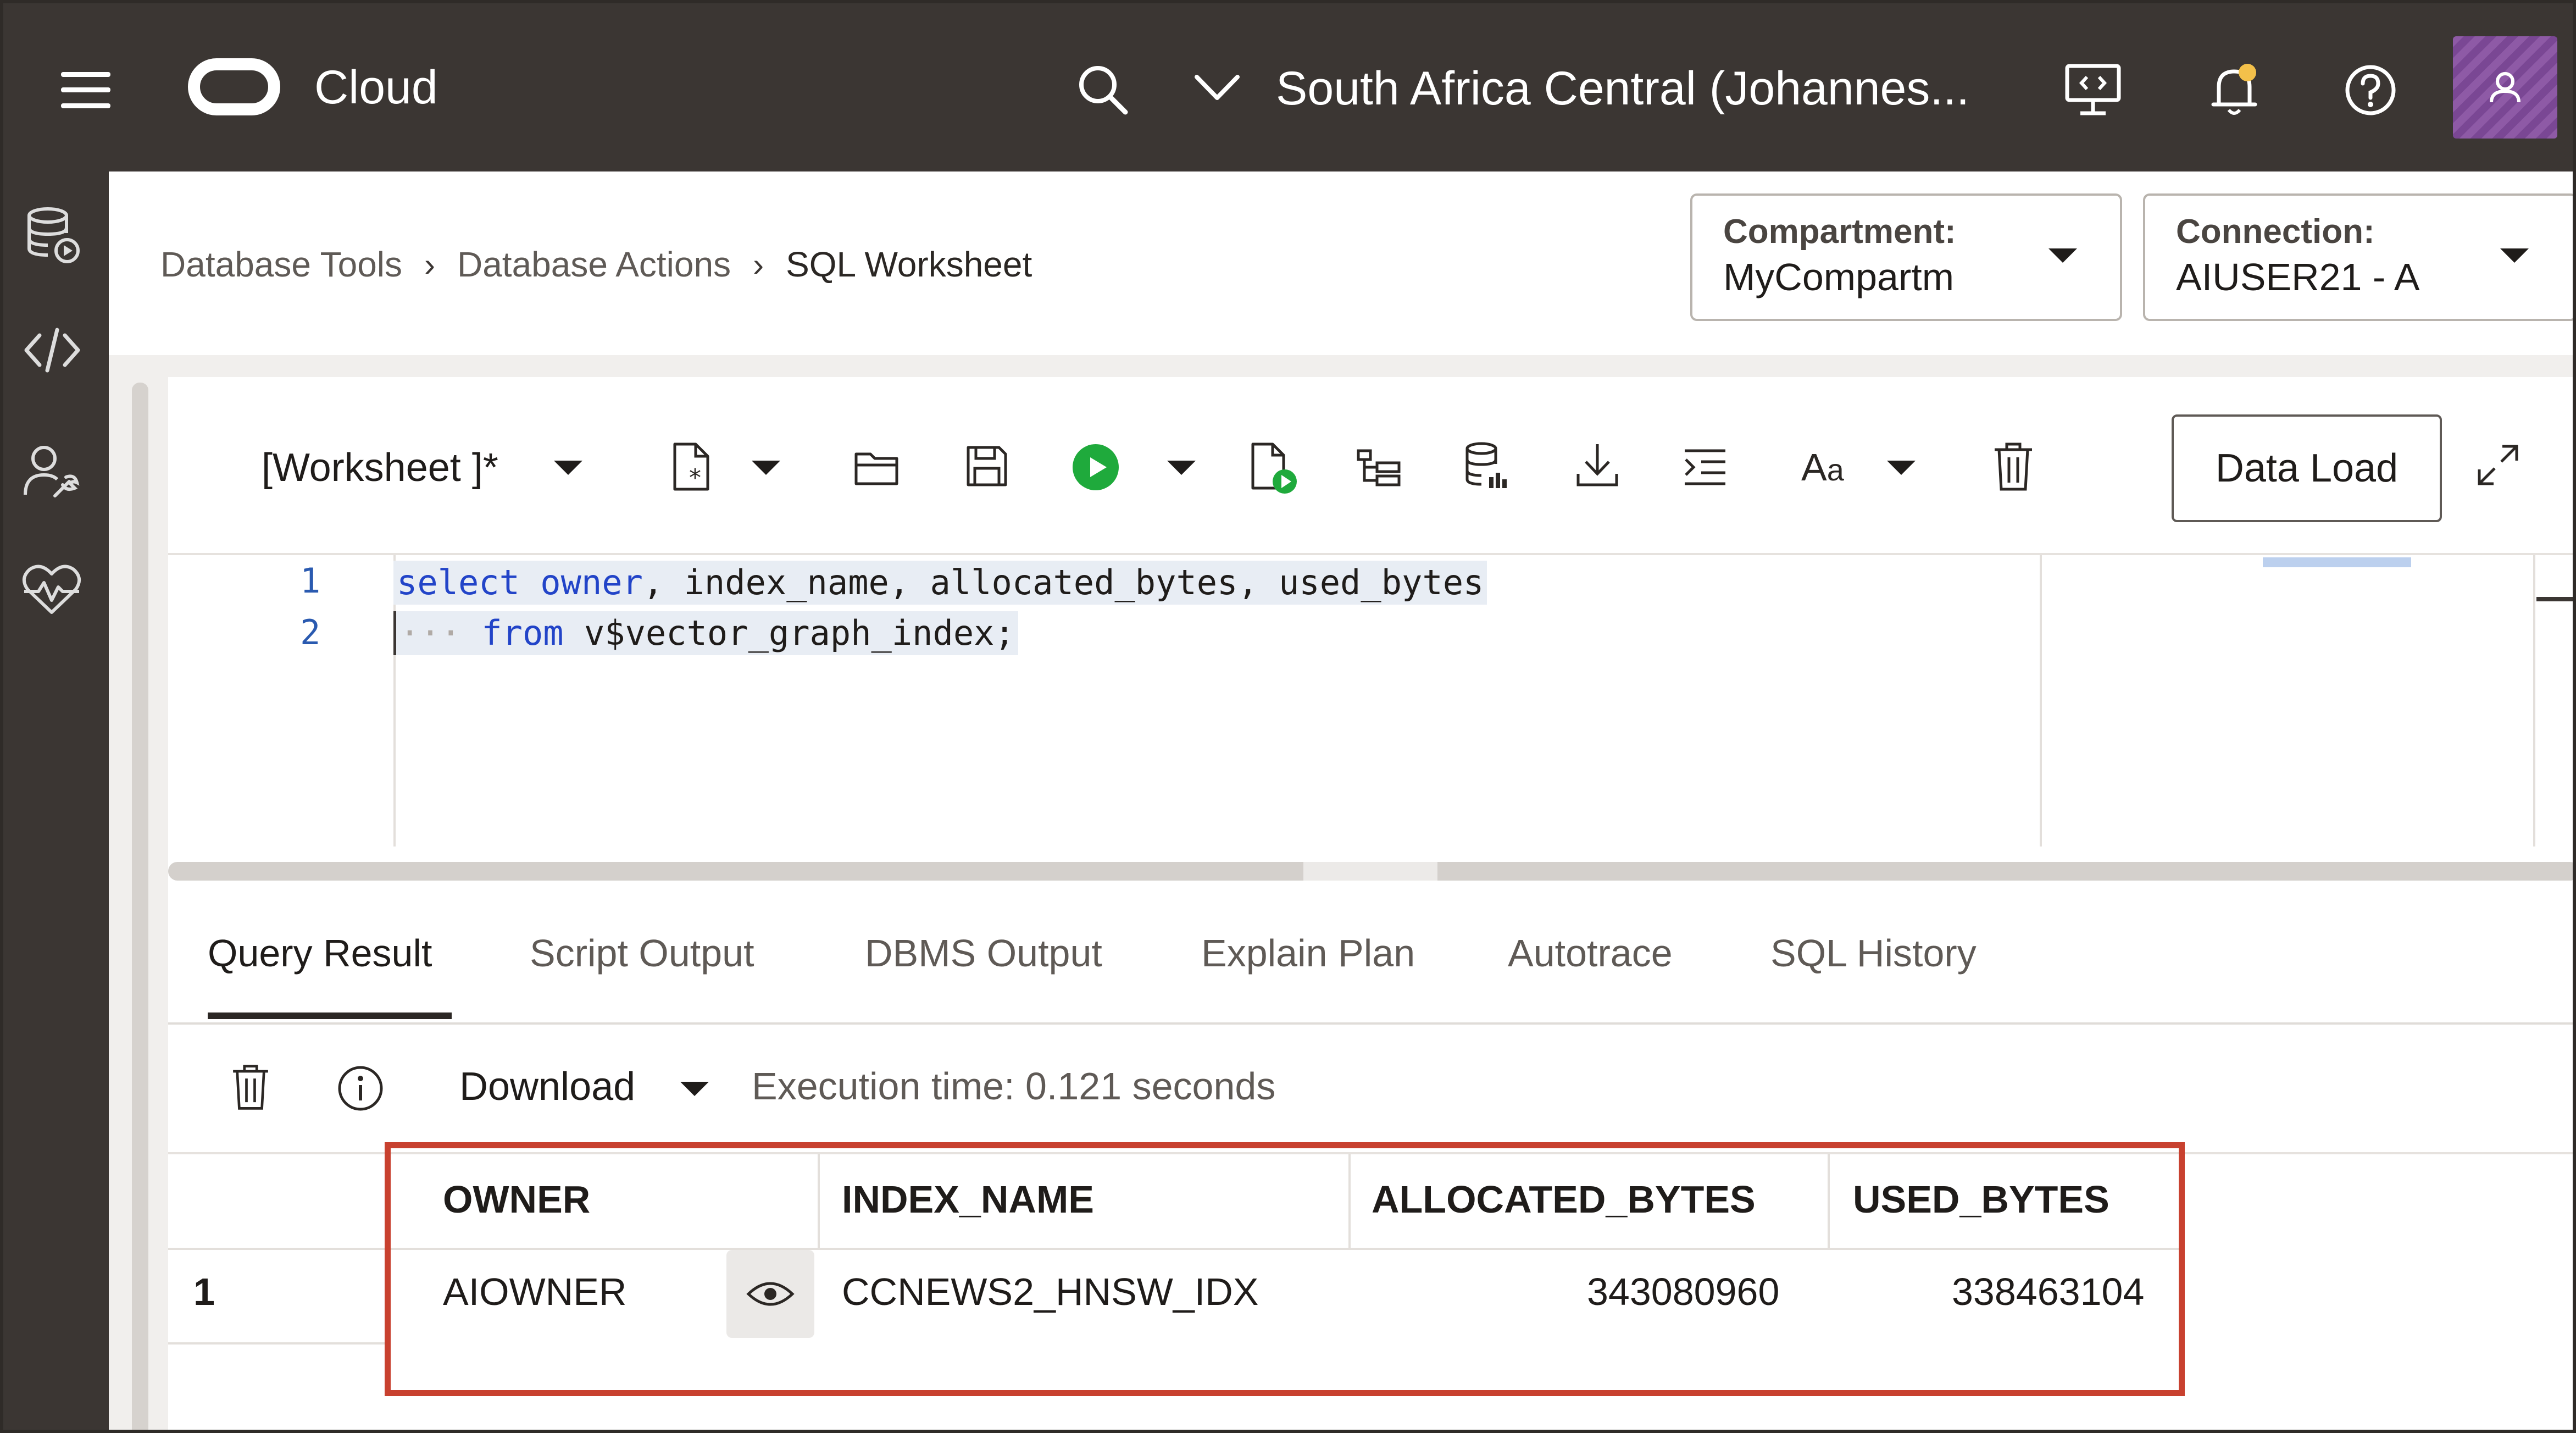 This screenshot has height=1433, width=2576. Describe the element at coordinates (1274, 468) in the screenshot. I see `run-script-icon` at that location.